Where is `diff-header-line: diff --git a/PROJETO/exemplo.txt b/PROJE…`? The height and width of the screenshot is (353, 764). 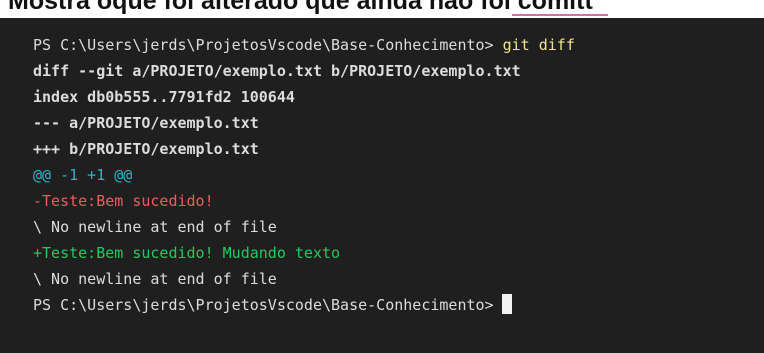 diff-header-line: diff --git a/PROJETO/exemplo.txt b/PROJE… is located at coordinates (277, 71).